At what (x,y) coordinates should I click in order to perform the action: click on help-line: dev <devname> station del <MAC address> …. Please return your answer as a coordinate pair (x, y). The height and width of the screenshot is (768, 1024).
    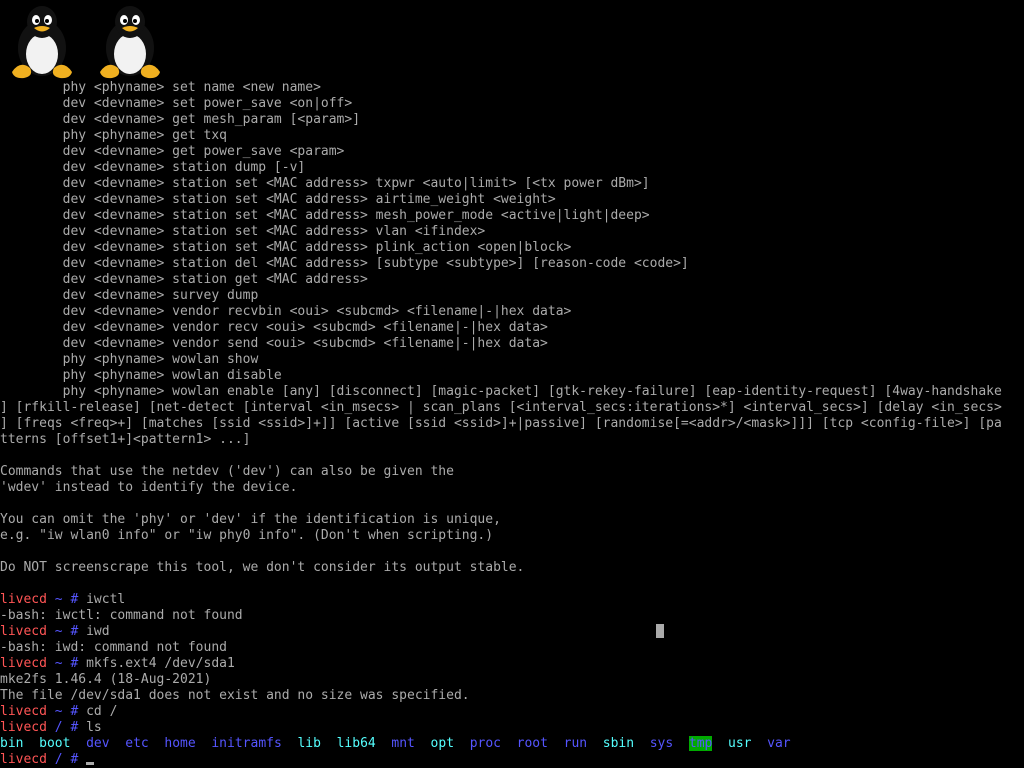
    Looking at the image, I should click on (344, 263).